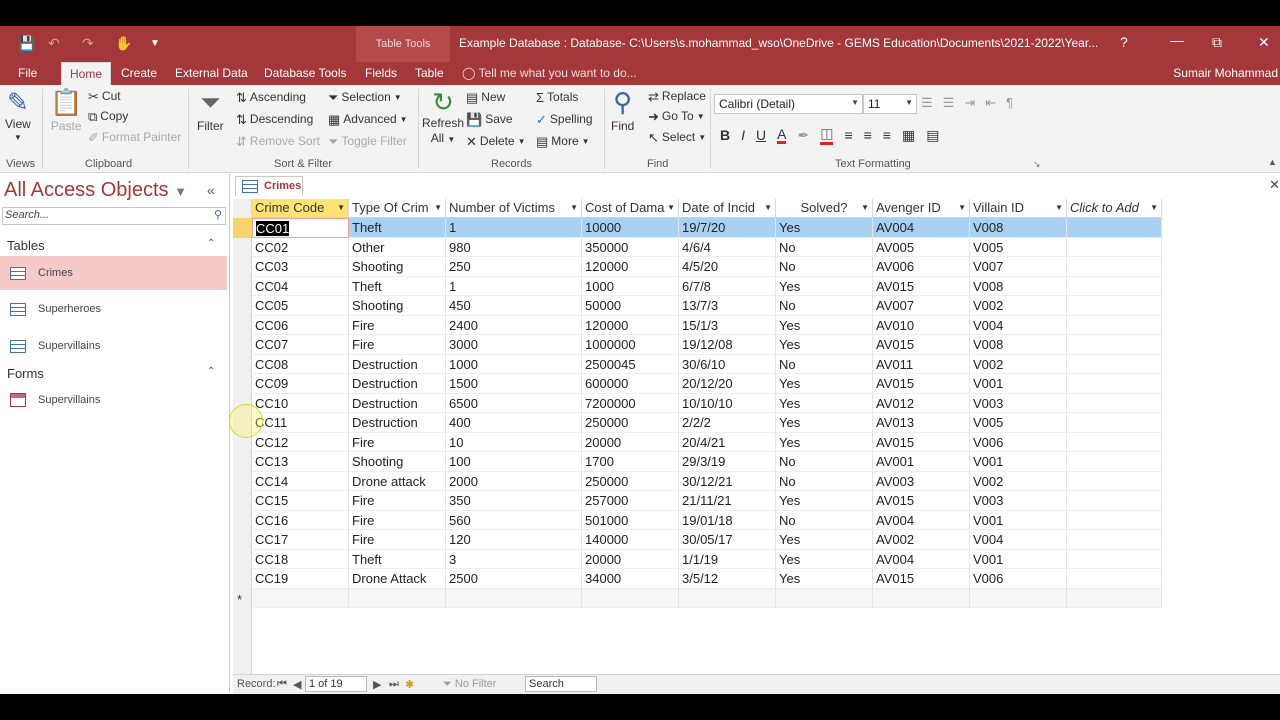 The image size is (1280, 720). Describe the element at coordinates (514, 306) in the screenshot. I see `table-cell: 450` at that location.